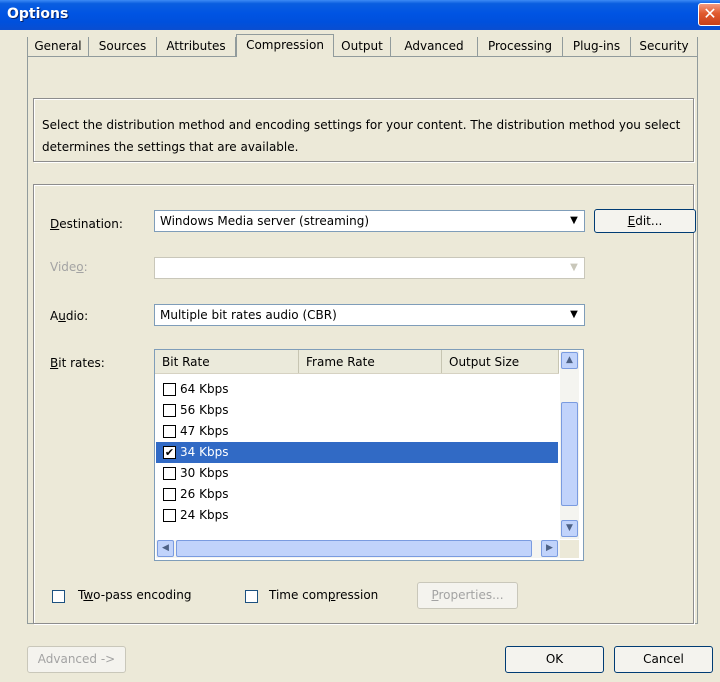 Image resolution: width=720 pixels, height=682 pixels. Describe the element at coordinates (663, 659) in the screenshot. I see `cancel-button: Cancel` at that location.